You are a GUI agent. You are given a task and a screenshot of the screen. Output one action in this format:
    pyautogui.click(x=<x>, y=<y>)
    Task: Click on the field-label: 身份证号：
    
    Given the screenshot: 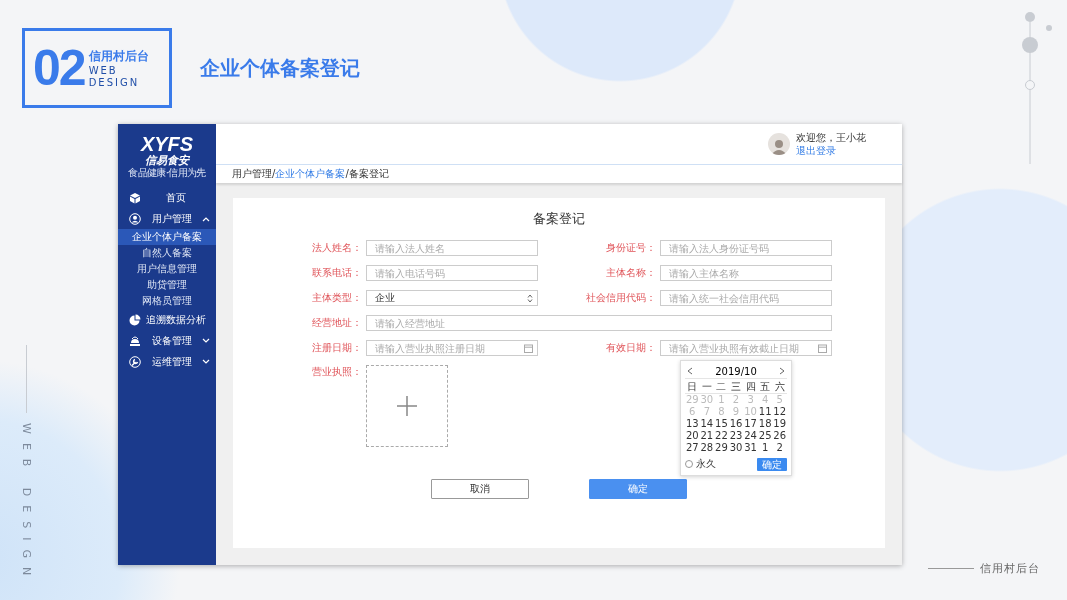 What is the action you would take?
    pyautogui.click(x=631, y=248)
    